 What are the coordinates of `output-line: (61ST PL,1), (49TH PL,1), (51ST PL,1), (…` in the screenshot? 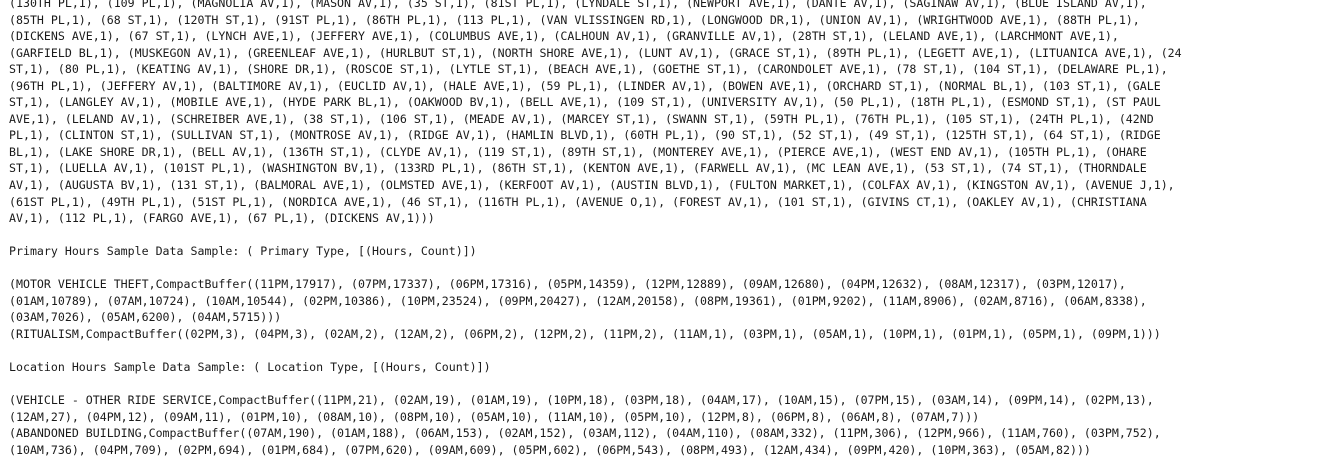 It's located at (578, 201).